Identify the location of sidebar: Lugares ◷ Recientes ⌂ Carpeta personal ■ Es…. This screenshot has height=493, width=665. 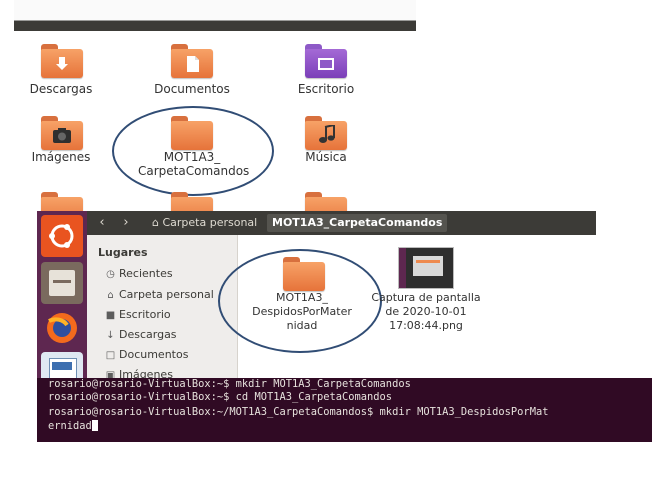
(162, 309).